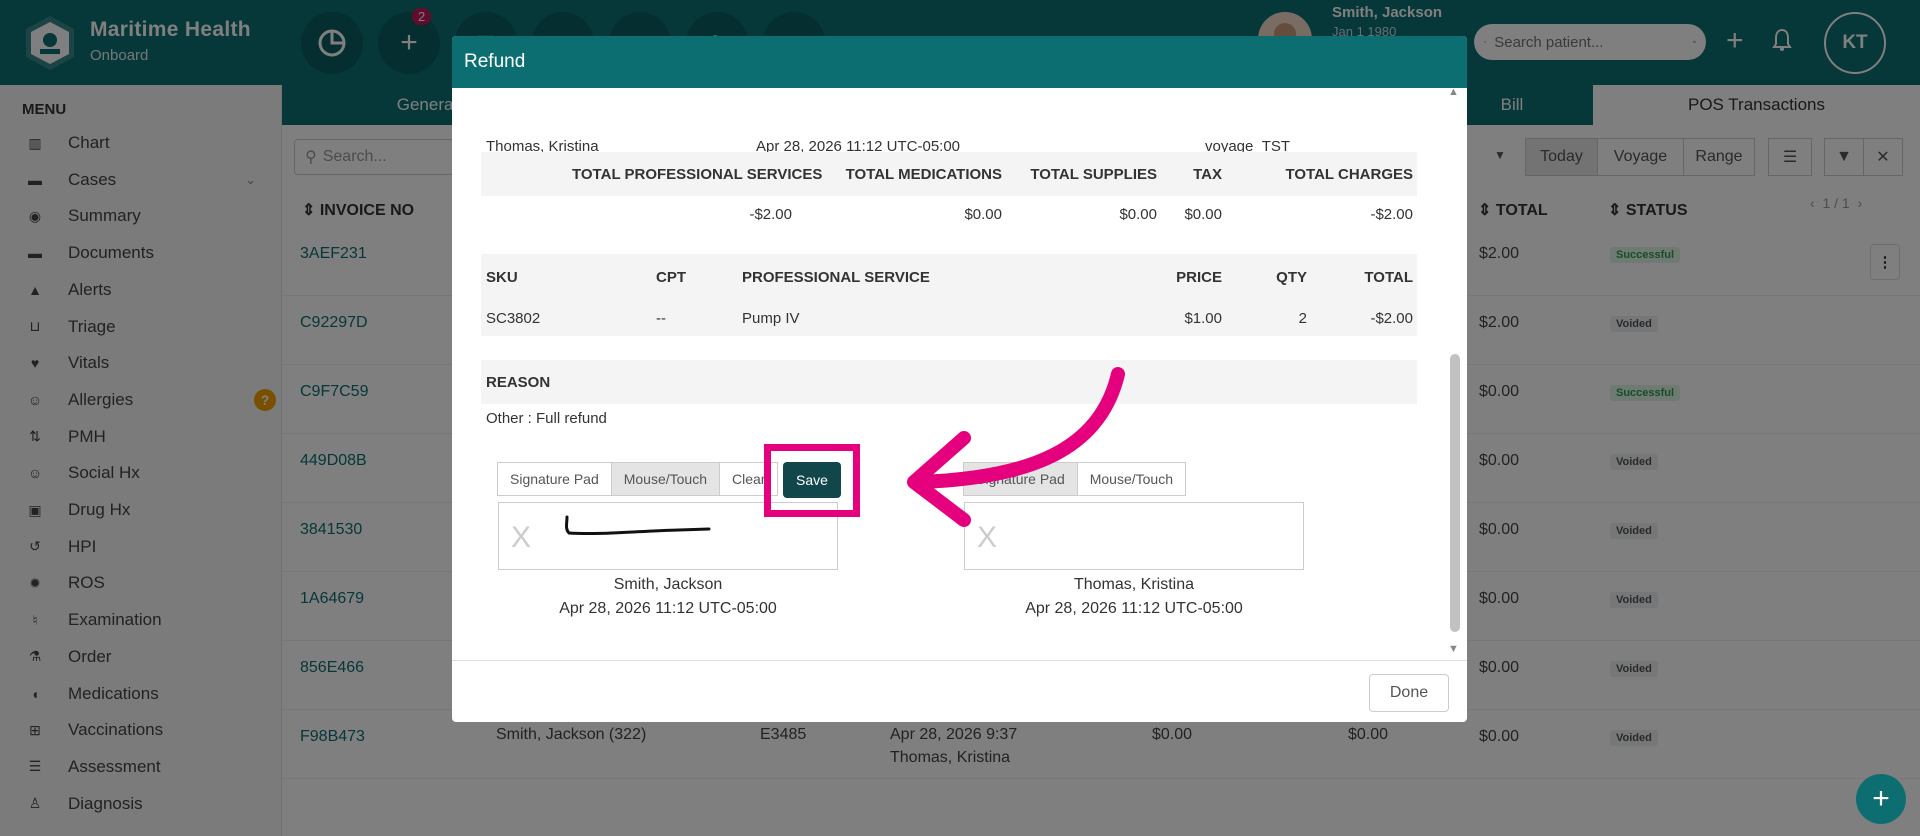 Image resolution: width=1920 pixels, height=836 pixels. What do you see at coordinates (1455, 493) in the screenshot?
I see `modal-scrollbar-thumb` at bounding box center [1455, 493].